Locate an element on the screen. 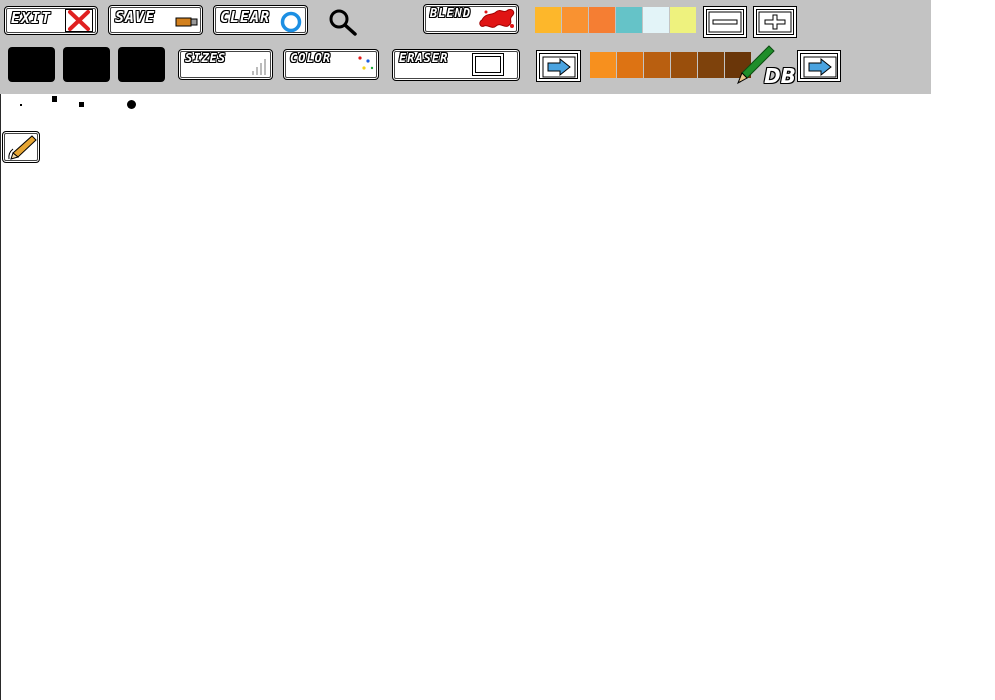  palette-prev-button is located at coordinates (558, 66).